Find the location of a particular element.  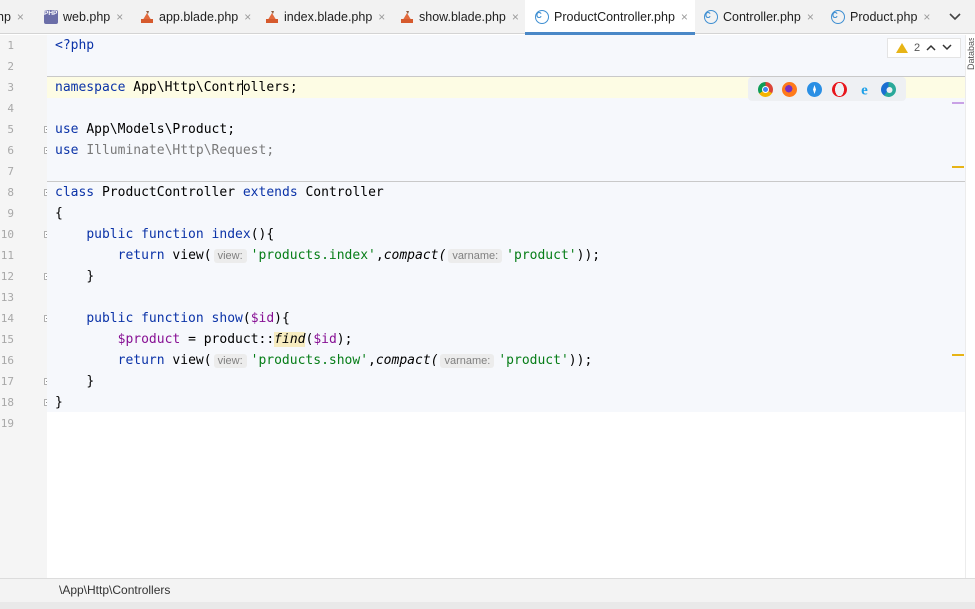

line-number: 10 is located at coordinates (7, 234).